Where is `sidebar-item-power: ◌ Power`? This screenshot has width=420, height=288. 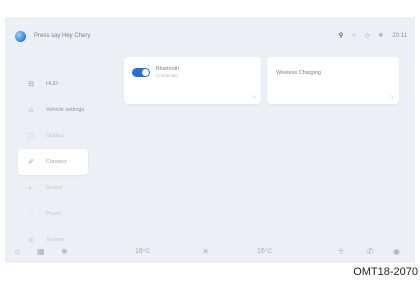 sidebar-item-power: ◌ Power is located at coordinates (53, 214).